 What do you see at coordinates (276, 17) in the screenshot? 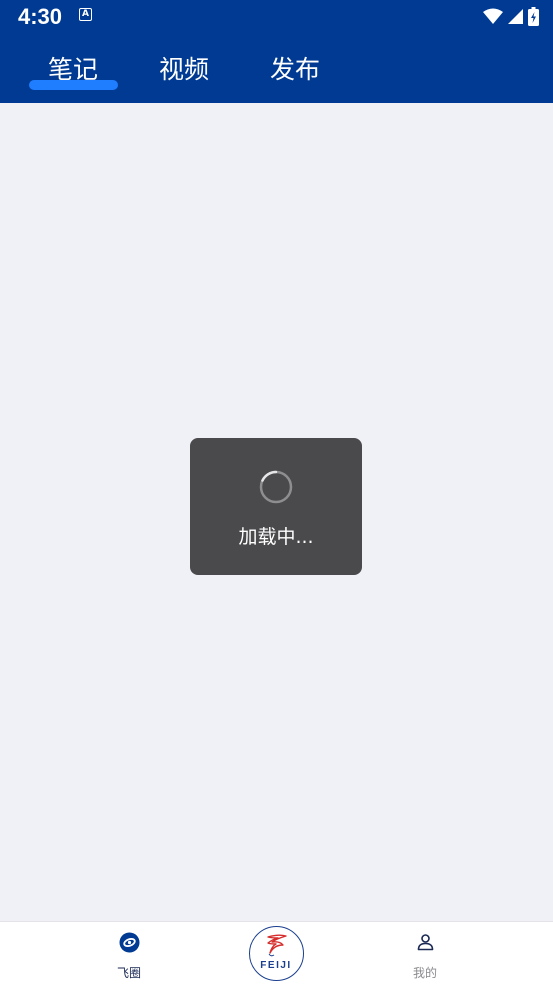
I see `status-bar: 4:30 A` at bounding box center [276, 17].